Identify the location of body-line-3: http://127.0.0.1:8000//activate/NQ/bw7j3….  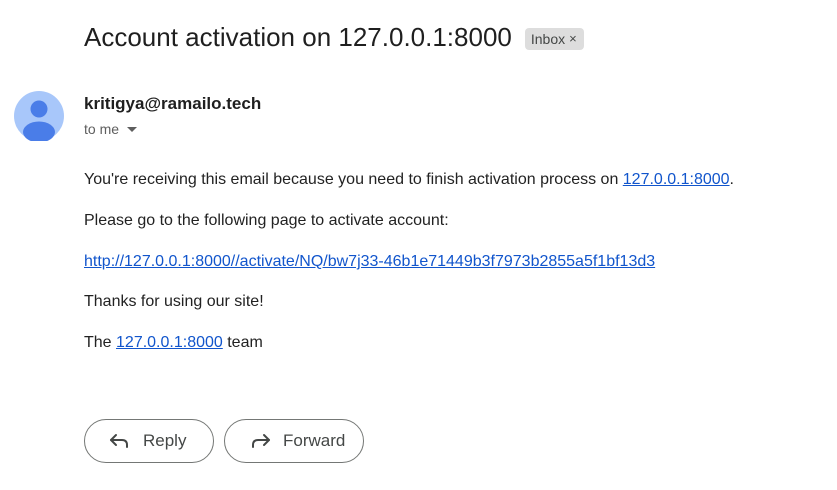
(369, 262).